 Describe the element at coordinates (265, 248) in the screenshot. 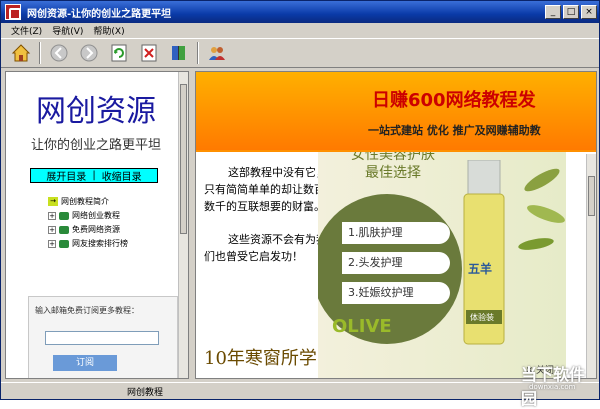

I see `article-paragraph: 这些资源不会有为我们也曾受它启发功！` at that location.